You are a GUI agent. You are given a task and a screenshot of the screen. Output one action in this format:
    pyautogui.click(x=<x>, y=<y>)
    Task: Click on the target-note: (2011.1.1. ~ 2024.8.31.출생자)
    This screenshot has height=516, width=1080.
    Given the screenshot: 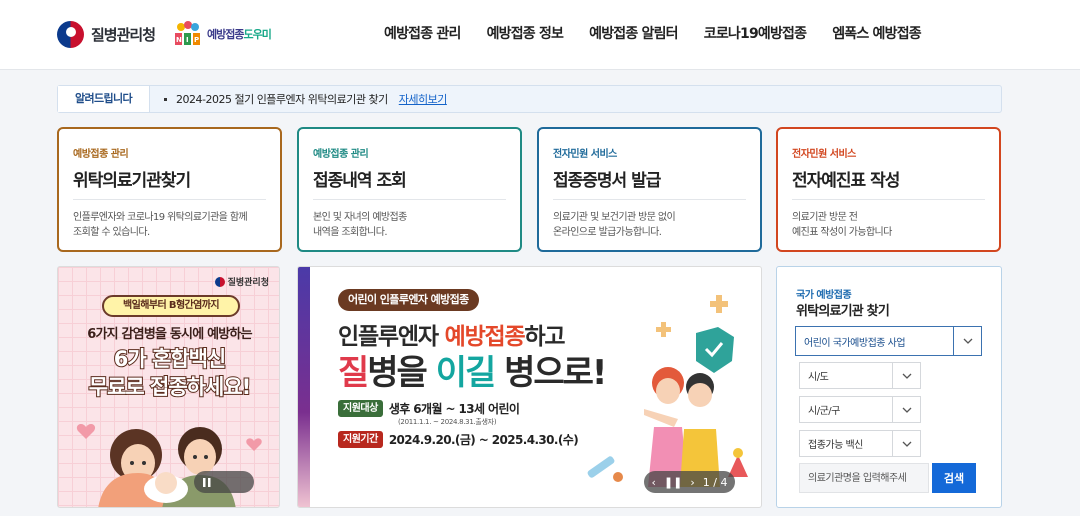 What is the action you would take?
    pyautogui.click(x=447, y=422)
    